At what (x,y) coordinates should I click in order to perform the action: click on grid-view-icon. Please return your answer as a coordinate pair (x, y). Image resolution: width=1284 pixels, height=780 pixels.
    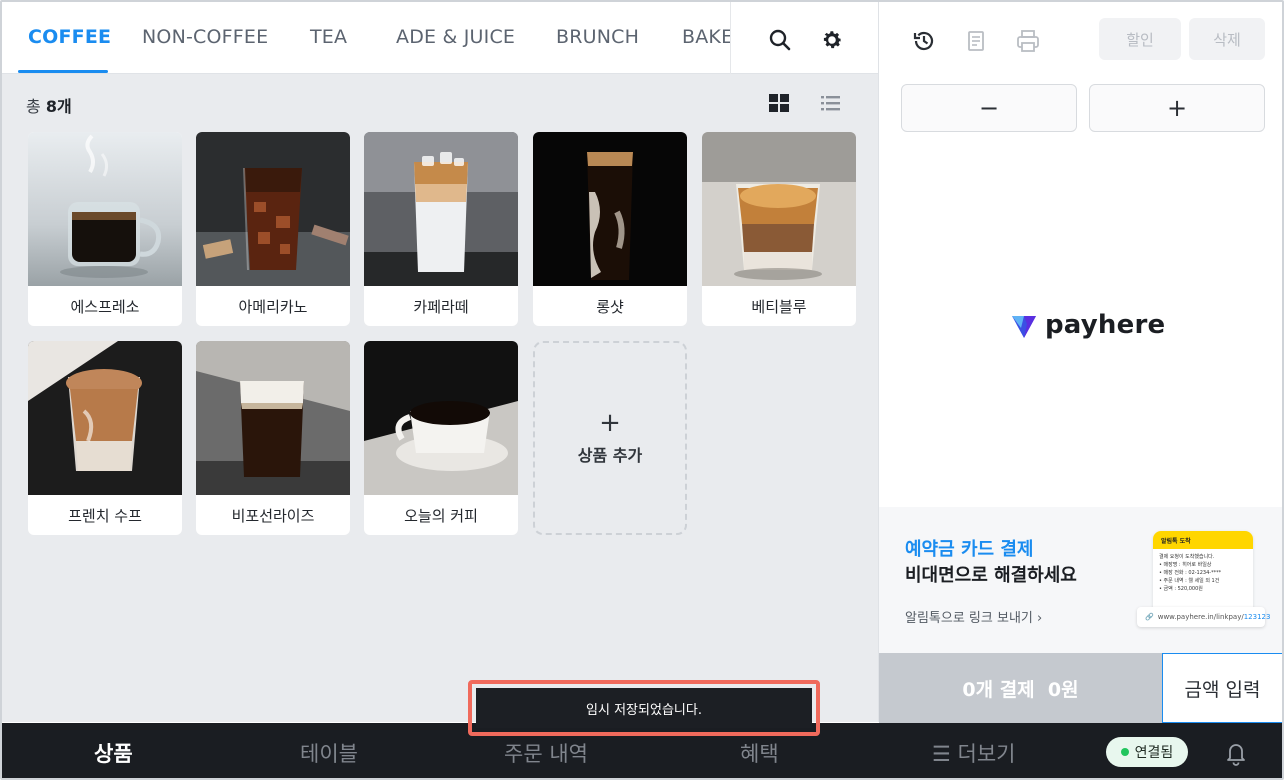
    Looking at the image, I should click on (779, 103).